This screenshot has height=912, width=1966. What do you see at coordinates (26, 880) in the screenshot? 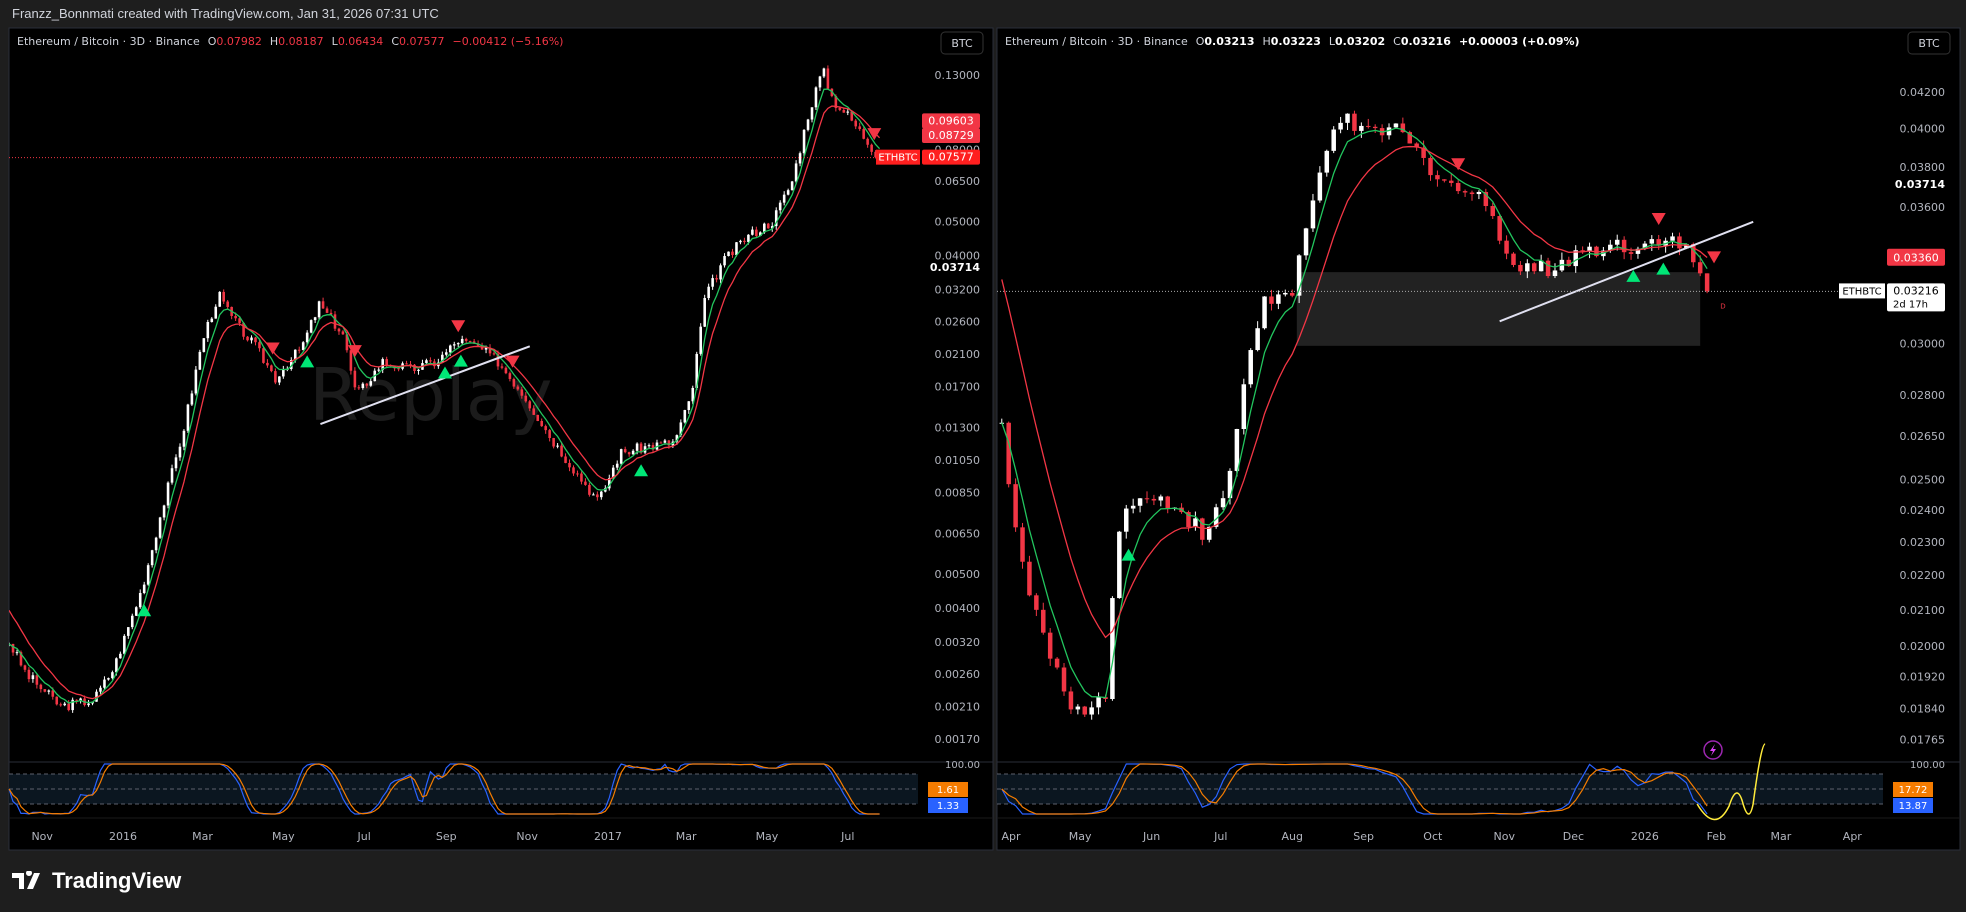
I see `tradingview-logo-icon` at bounding box center [26, 880].